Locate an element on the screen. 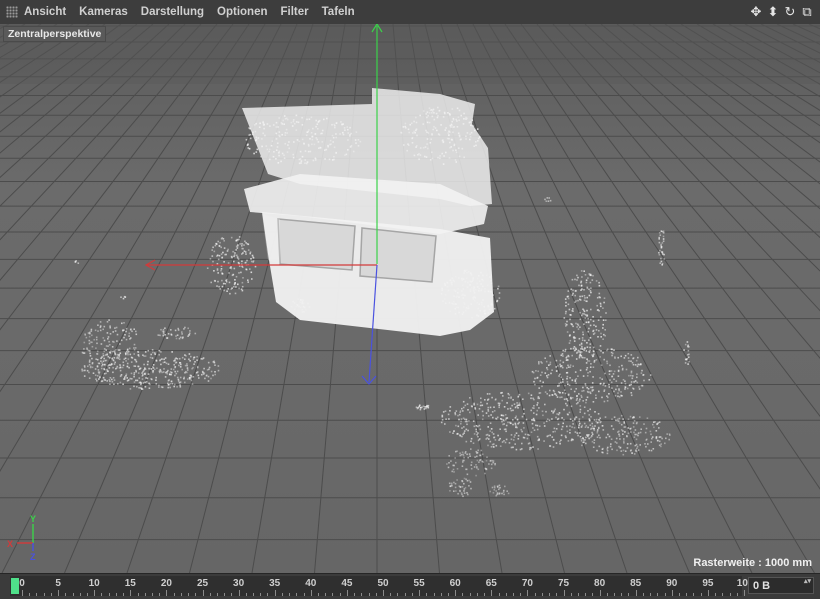 The height and width of the screenshot is (599, 820). menu-optionen: Optionen is located at coordinates (242, 12).